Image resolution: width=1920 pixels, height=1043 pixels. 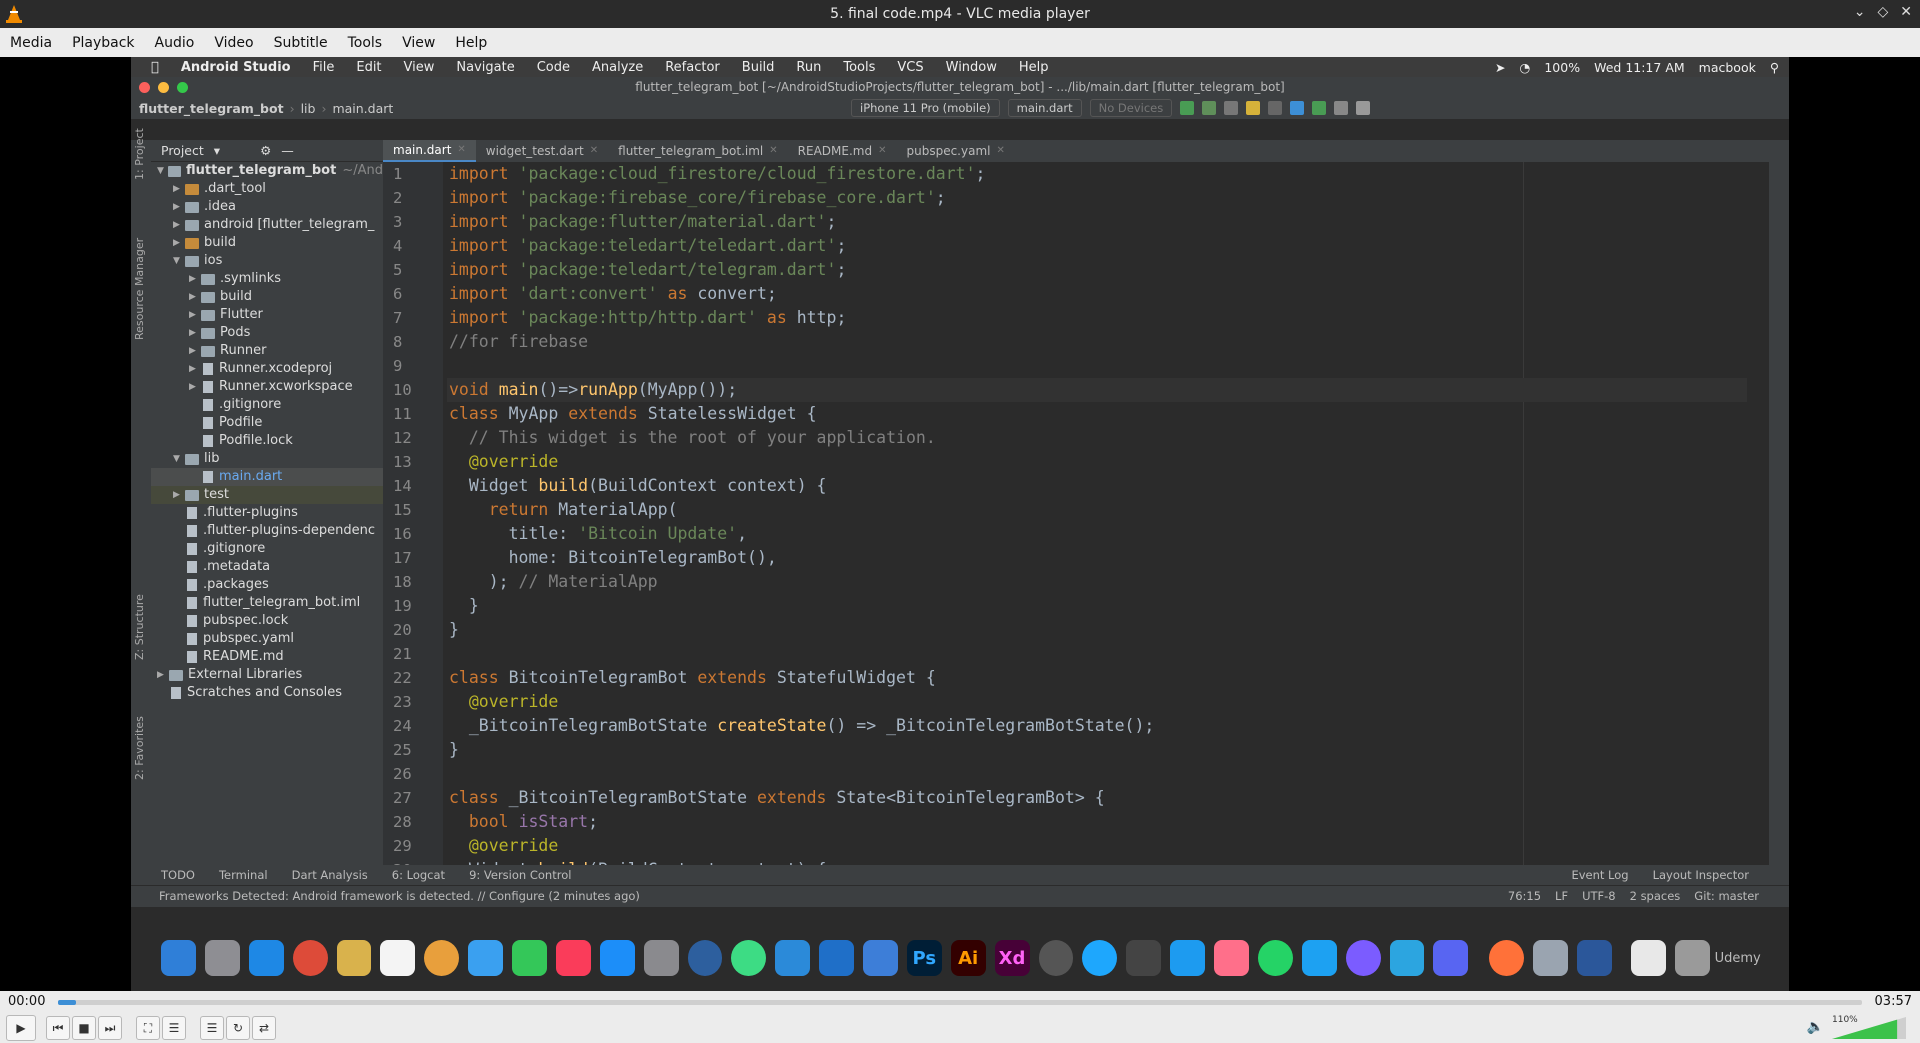 I want to click on extended-settings-button: ☰, so click(x=174, y=1028).